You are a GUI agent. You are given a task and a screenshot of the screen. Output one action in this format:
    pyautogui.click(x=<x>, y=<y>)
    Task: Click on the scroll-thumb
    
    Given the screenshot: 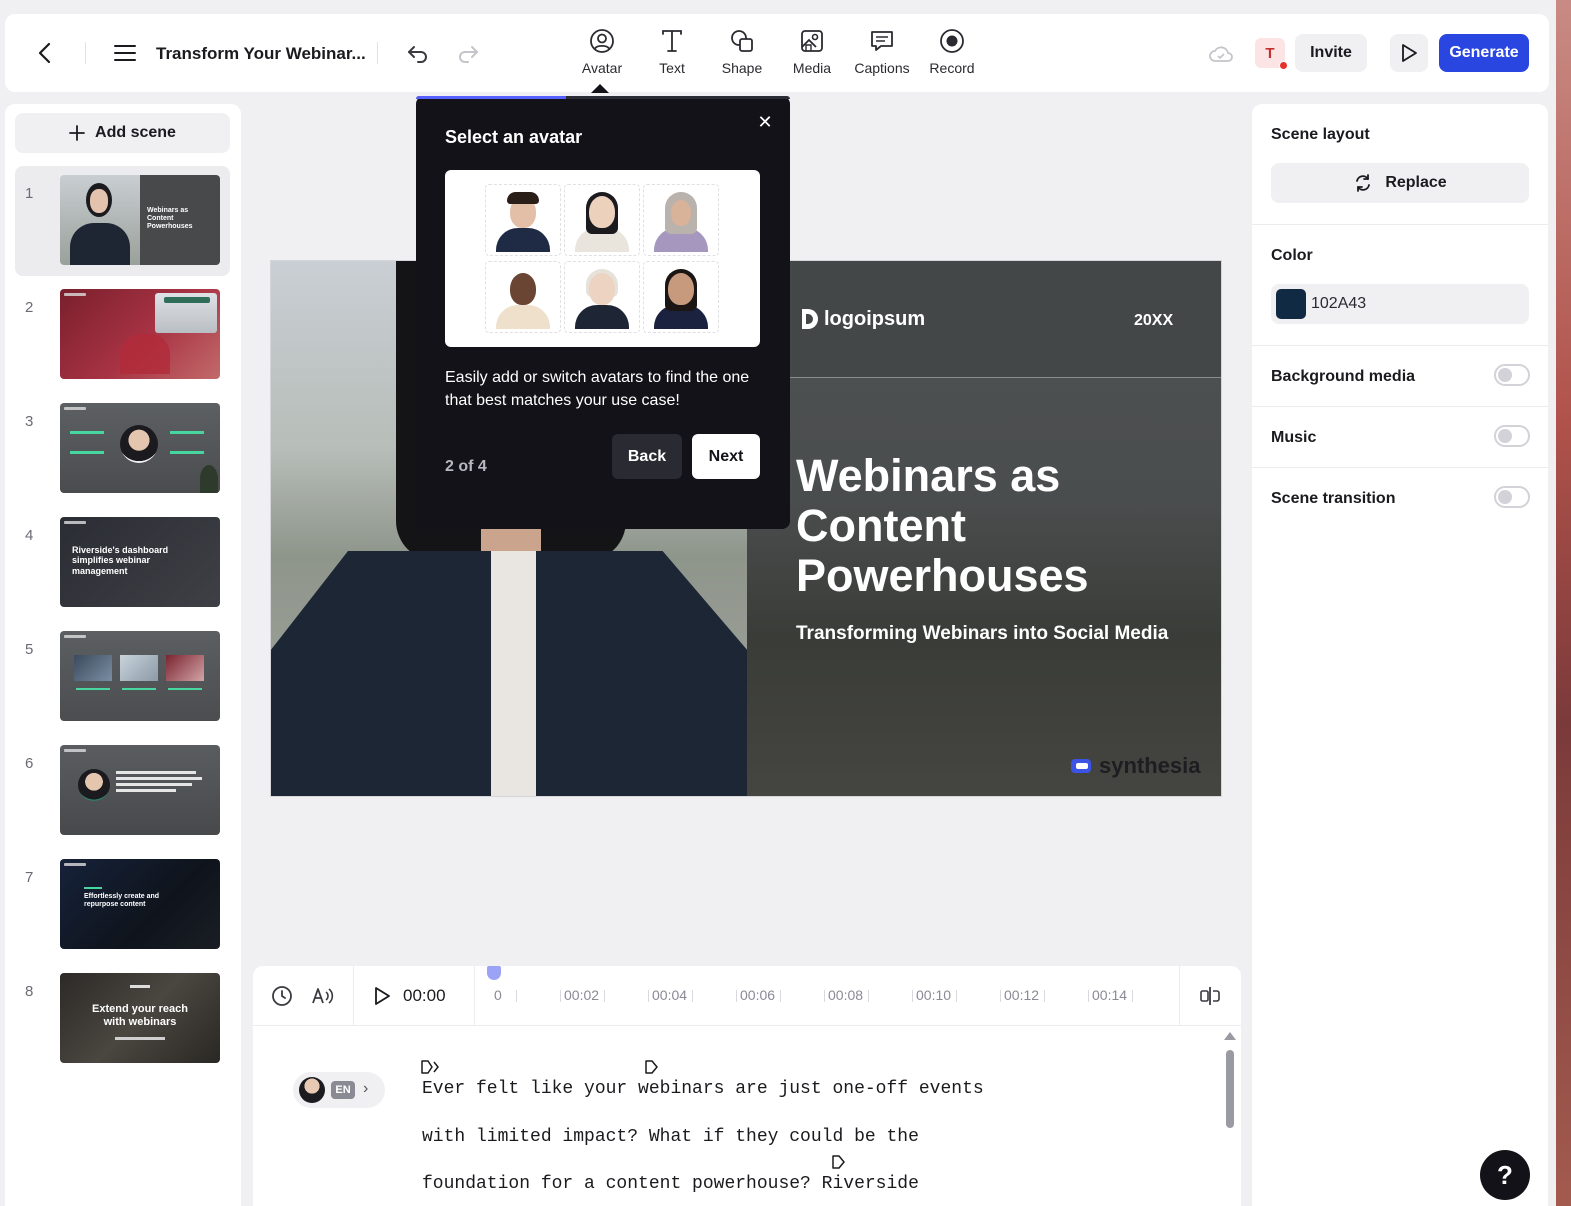 What is the action you would take?
    pyautogui.click(x=1230, y=1089)
    